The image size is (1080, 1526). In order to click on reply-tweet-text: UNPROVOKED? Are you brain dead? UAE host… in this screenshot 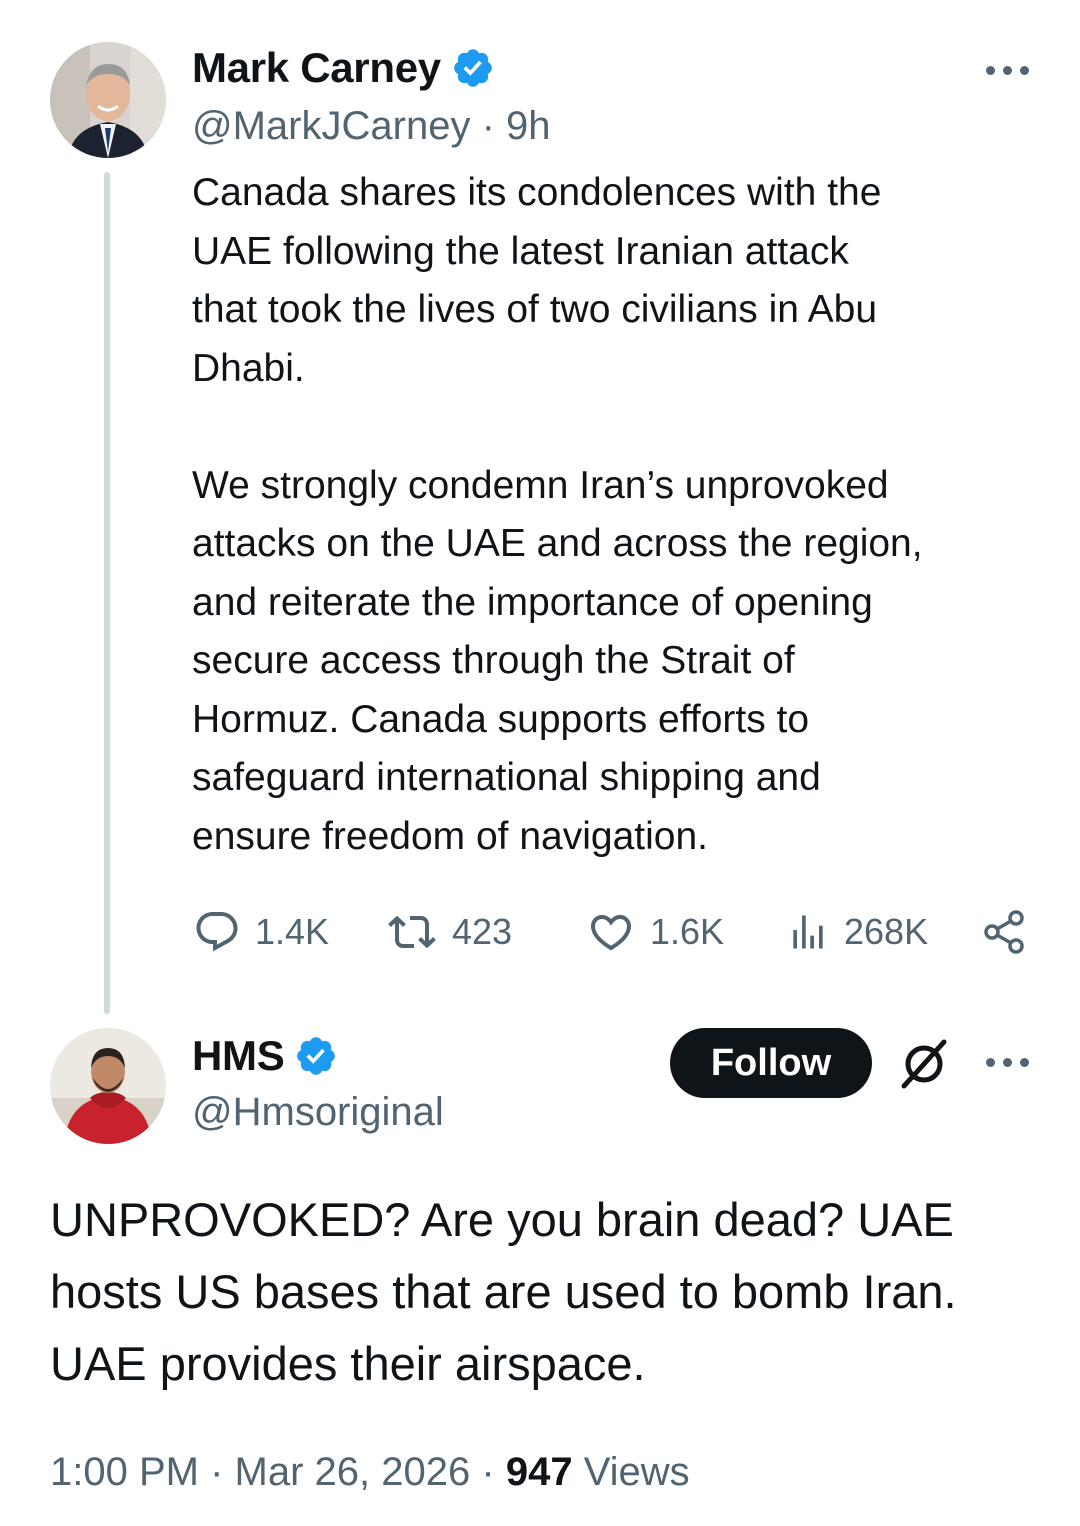, I will do `click(503, 1291)`.